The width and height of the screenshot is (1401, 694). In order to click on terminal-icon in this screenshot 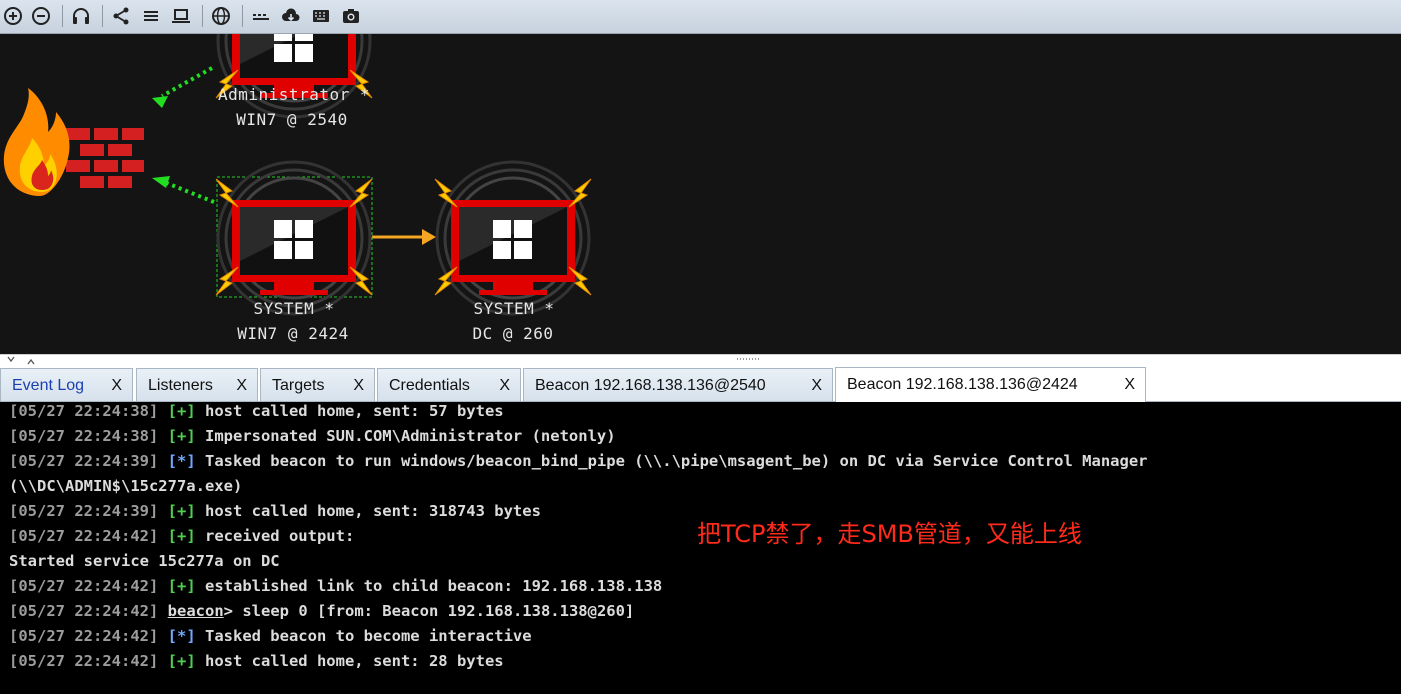, I will do `click(321, 16)`.